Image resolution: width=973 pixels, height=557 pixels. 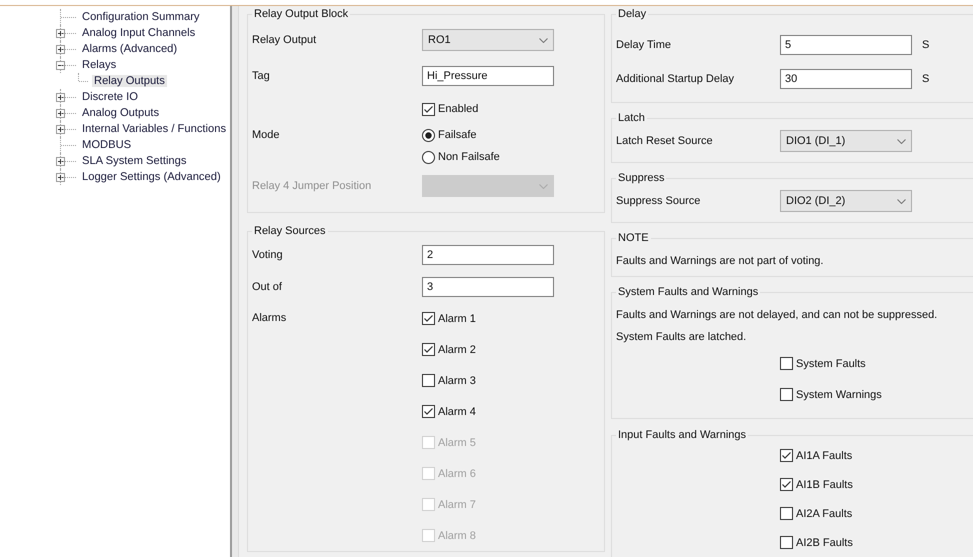 I want to click on tree-item: Analog Outputs, so click(x=121, y=113).